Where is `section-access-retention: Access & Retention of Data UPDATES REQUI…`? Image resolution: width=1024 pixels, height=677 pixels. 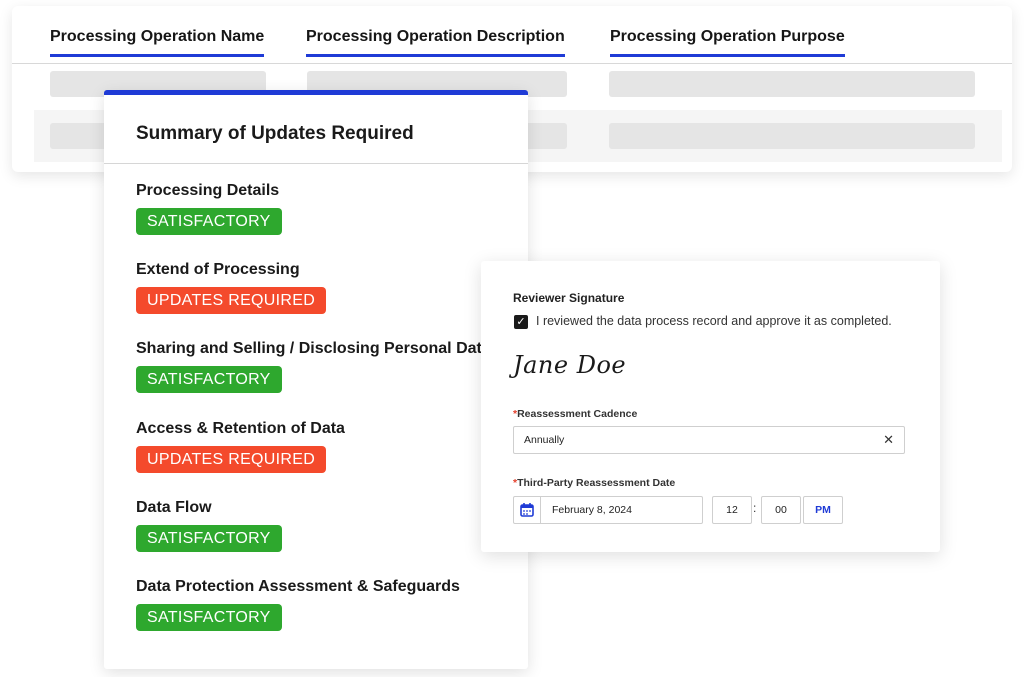
section-access-retention: Access & Retention of Data UPDATES REQUI… is located at coordinates (240, 446).